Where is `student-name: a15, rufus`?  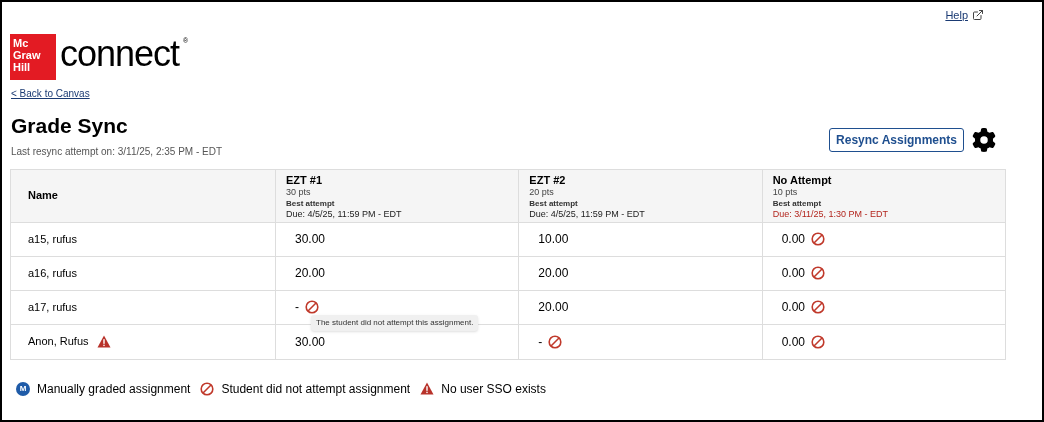 student-name: a15, rufus is located at coordinates (52, 239).